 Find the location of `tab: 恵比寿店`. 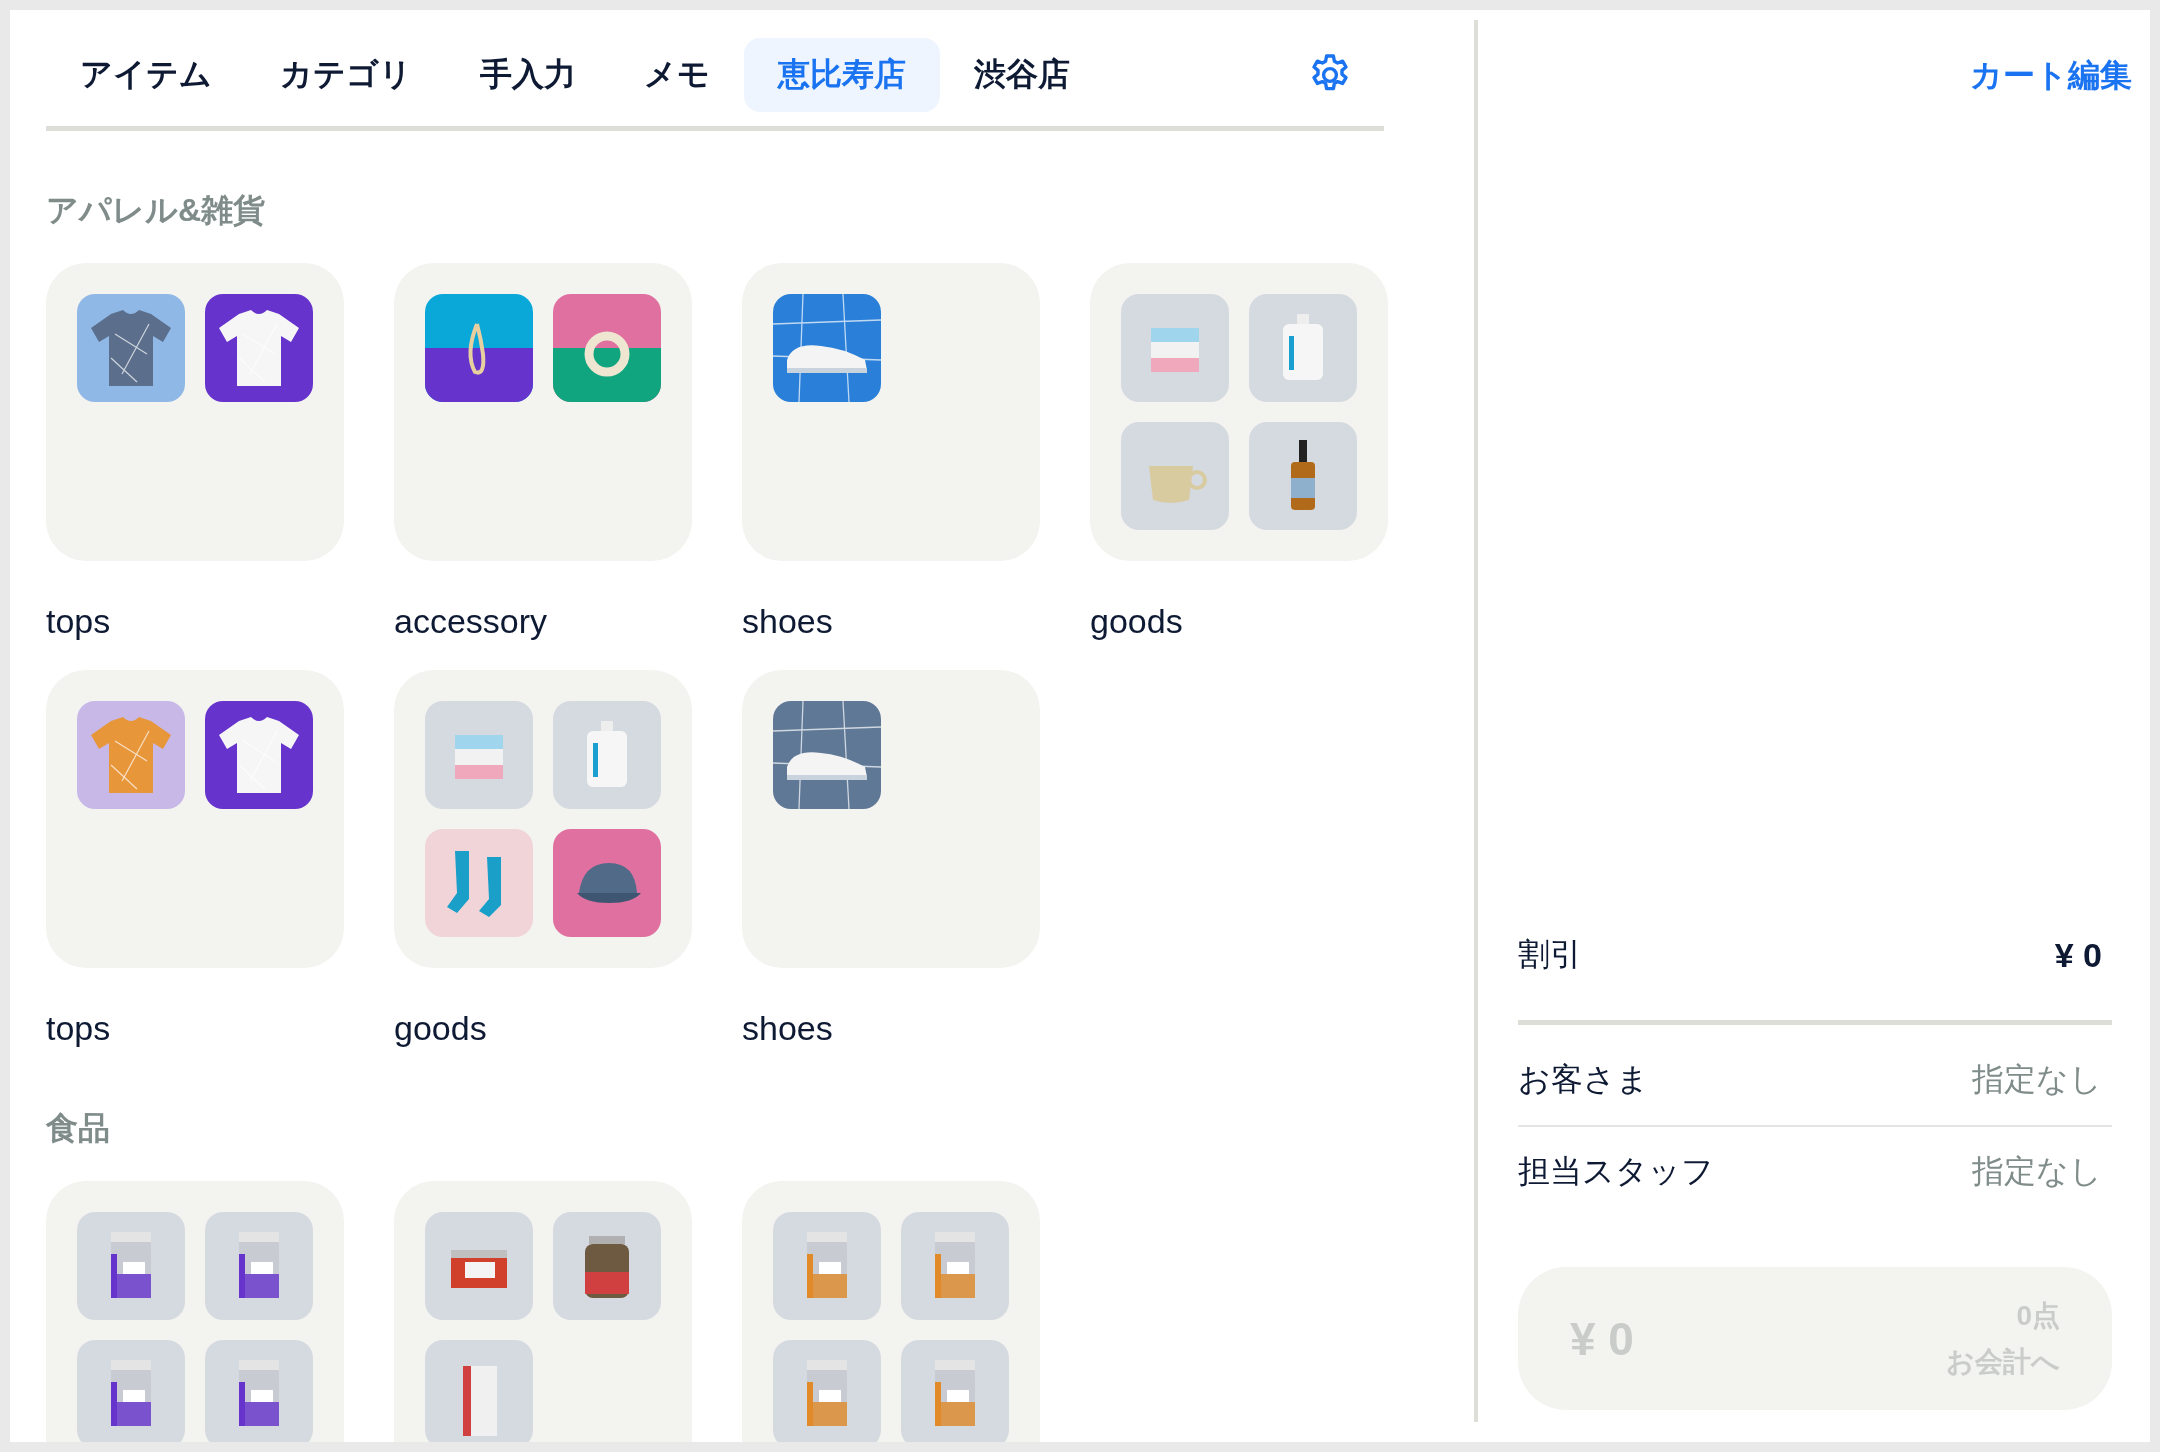

tab: 恵比寿店 is located at coordinates (842, 75).